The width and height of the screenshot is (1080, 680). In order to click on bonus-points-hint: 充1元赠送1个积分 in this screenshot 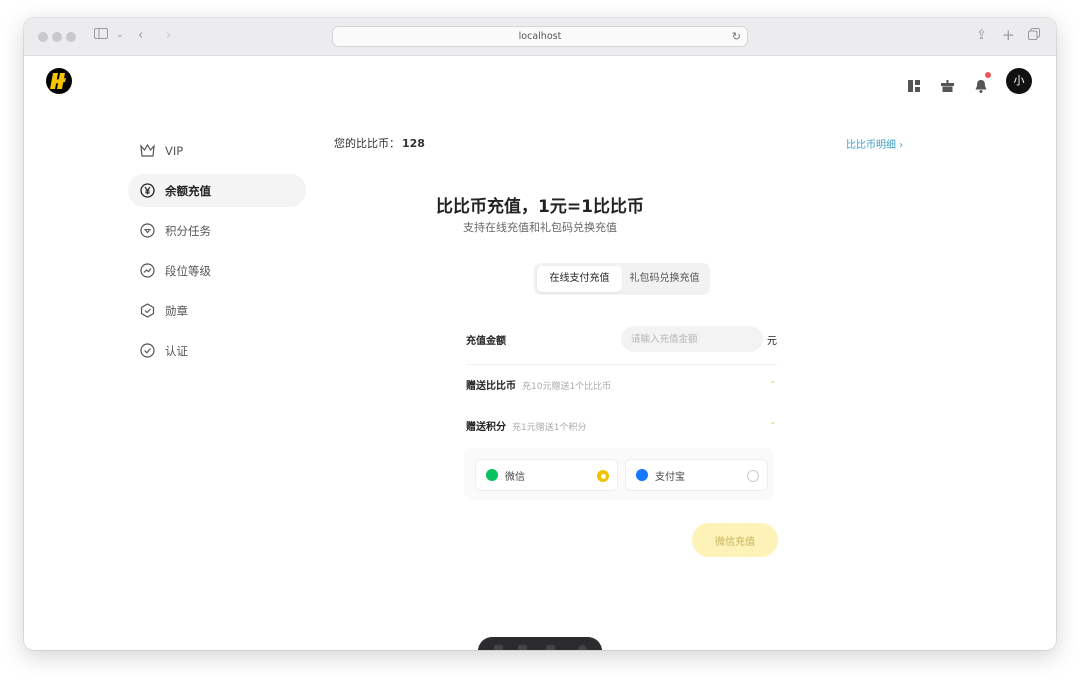, I will do `click(549, 428)`.